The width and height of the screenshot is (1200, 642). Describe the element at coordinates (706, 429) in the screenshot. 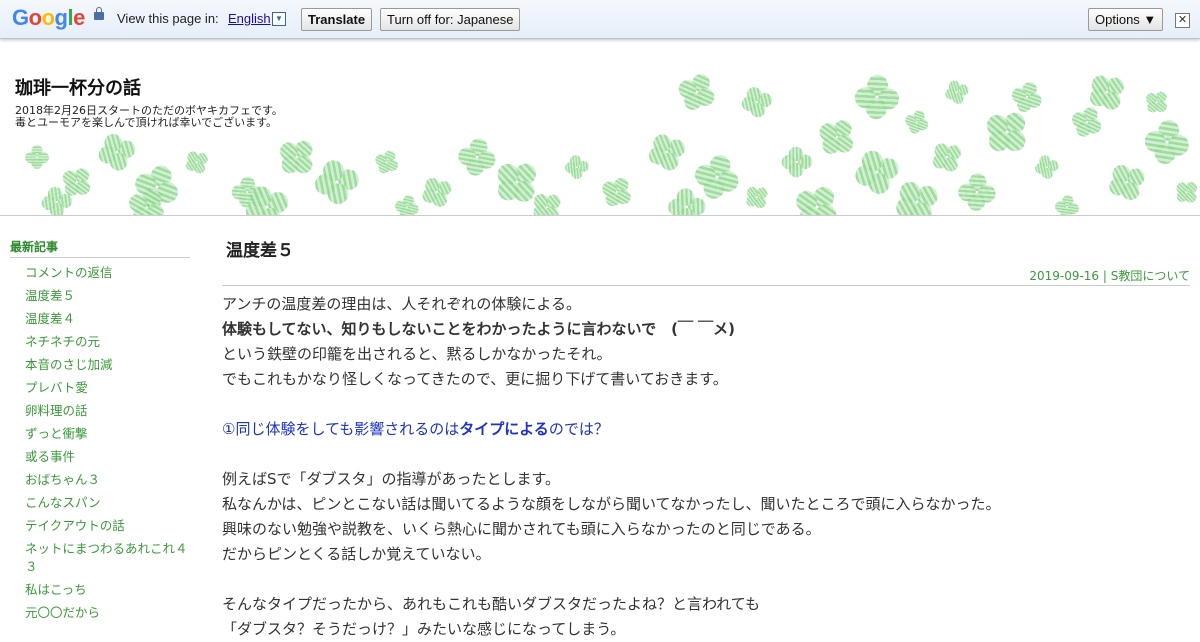

I see `section-heading: ①同じ体験をしても影響されるのはタイプによるのでは？` at that location.